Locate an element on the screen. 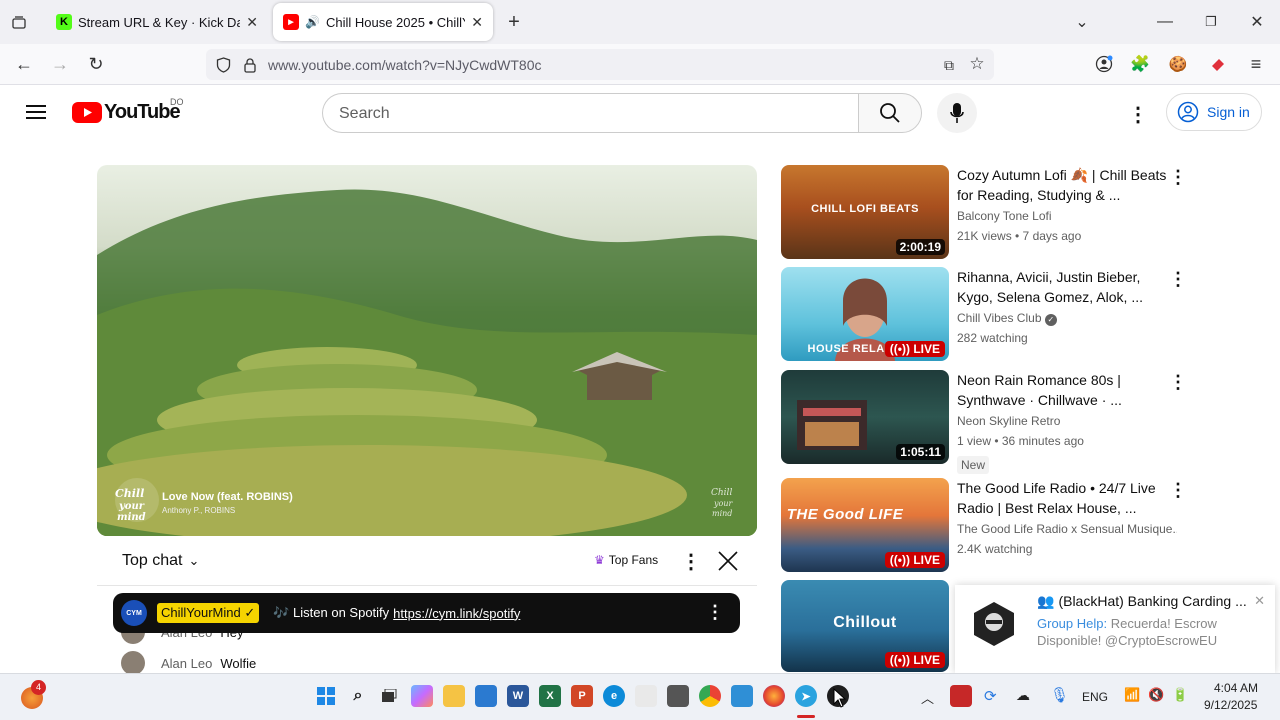 The height and width of the screenshot is (720, 1280). word-icon: W is located at coordinates (518, 696).